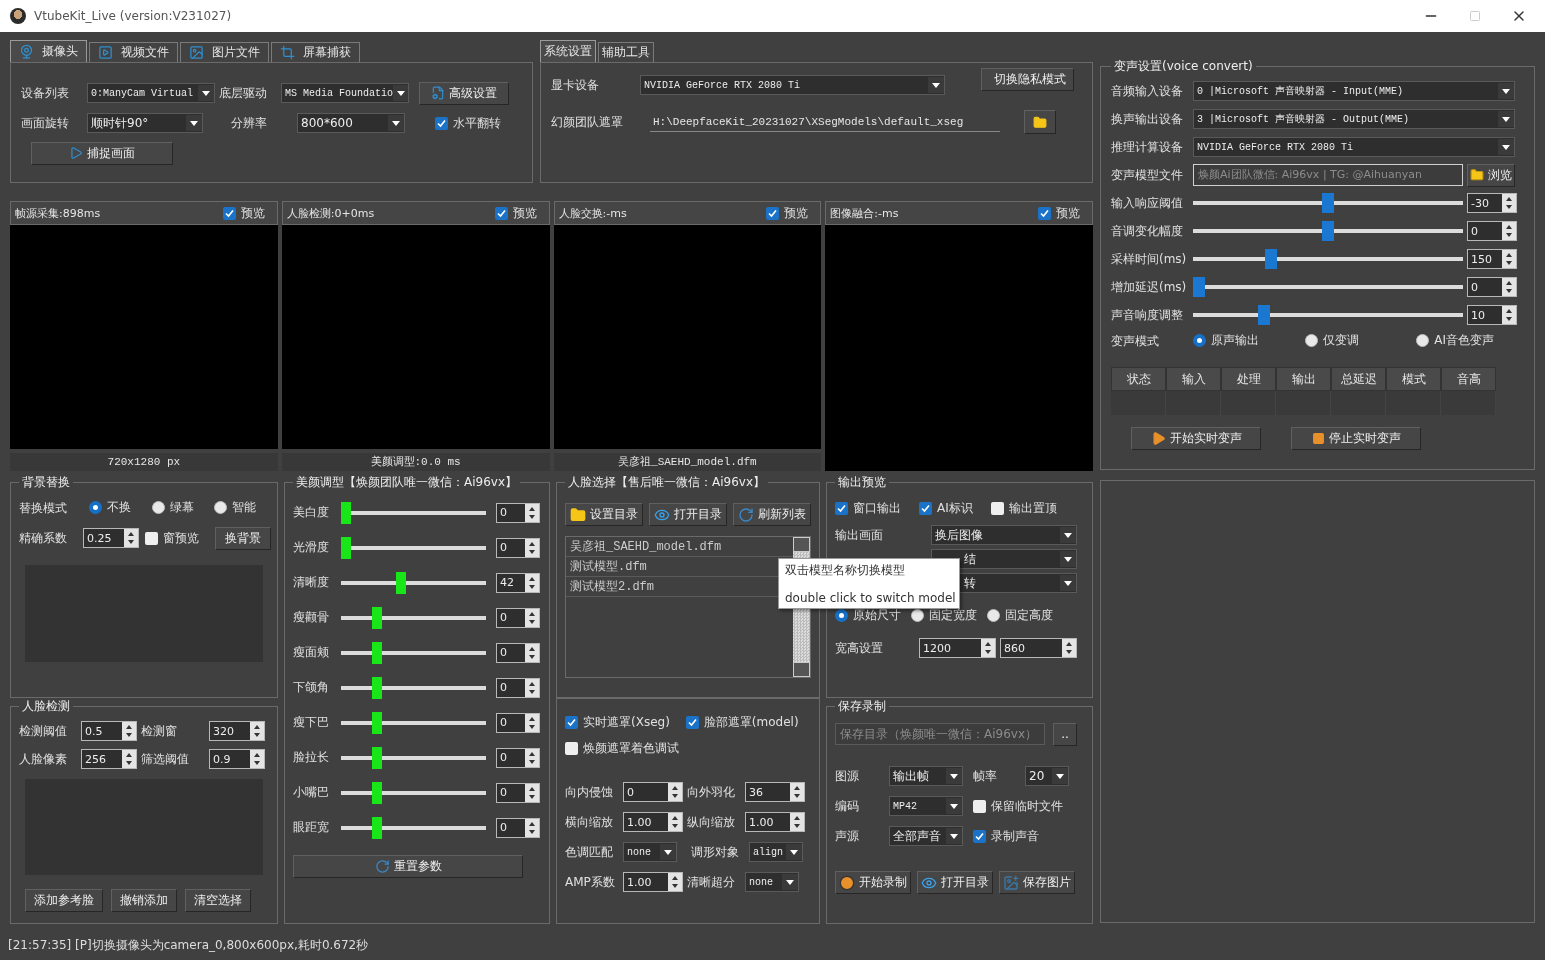 This screenshot has height=960, width=1545. What do you see at coordinates (587, 122) in the screenshot?
I see `field-label: 幻颜团队遮罩` at bounding box center [587, 122].